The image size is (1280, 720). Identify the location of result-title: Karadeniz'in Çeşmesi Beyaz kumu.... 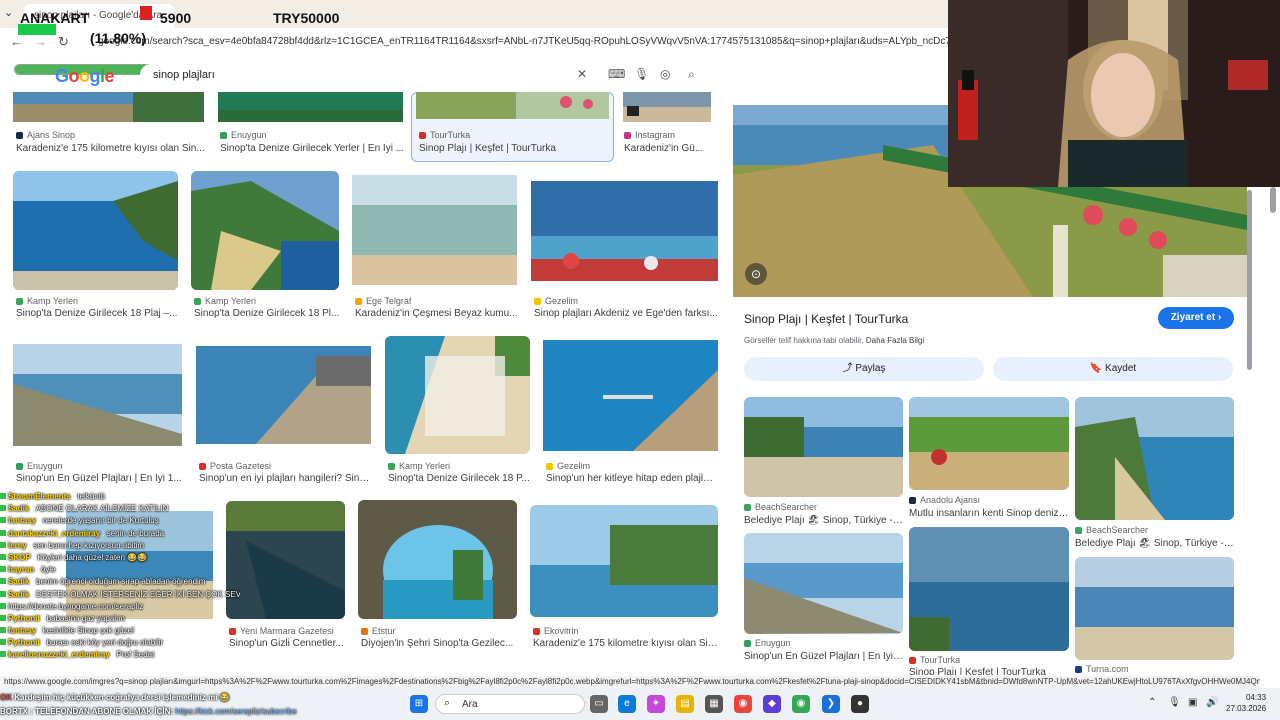
(437, 313).